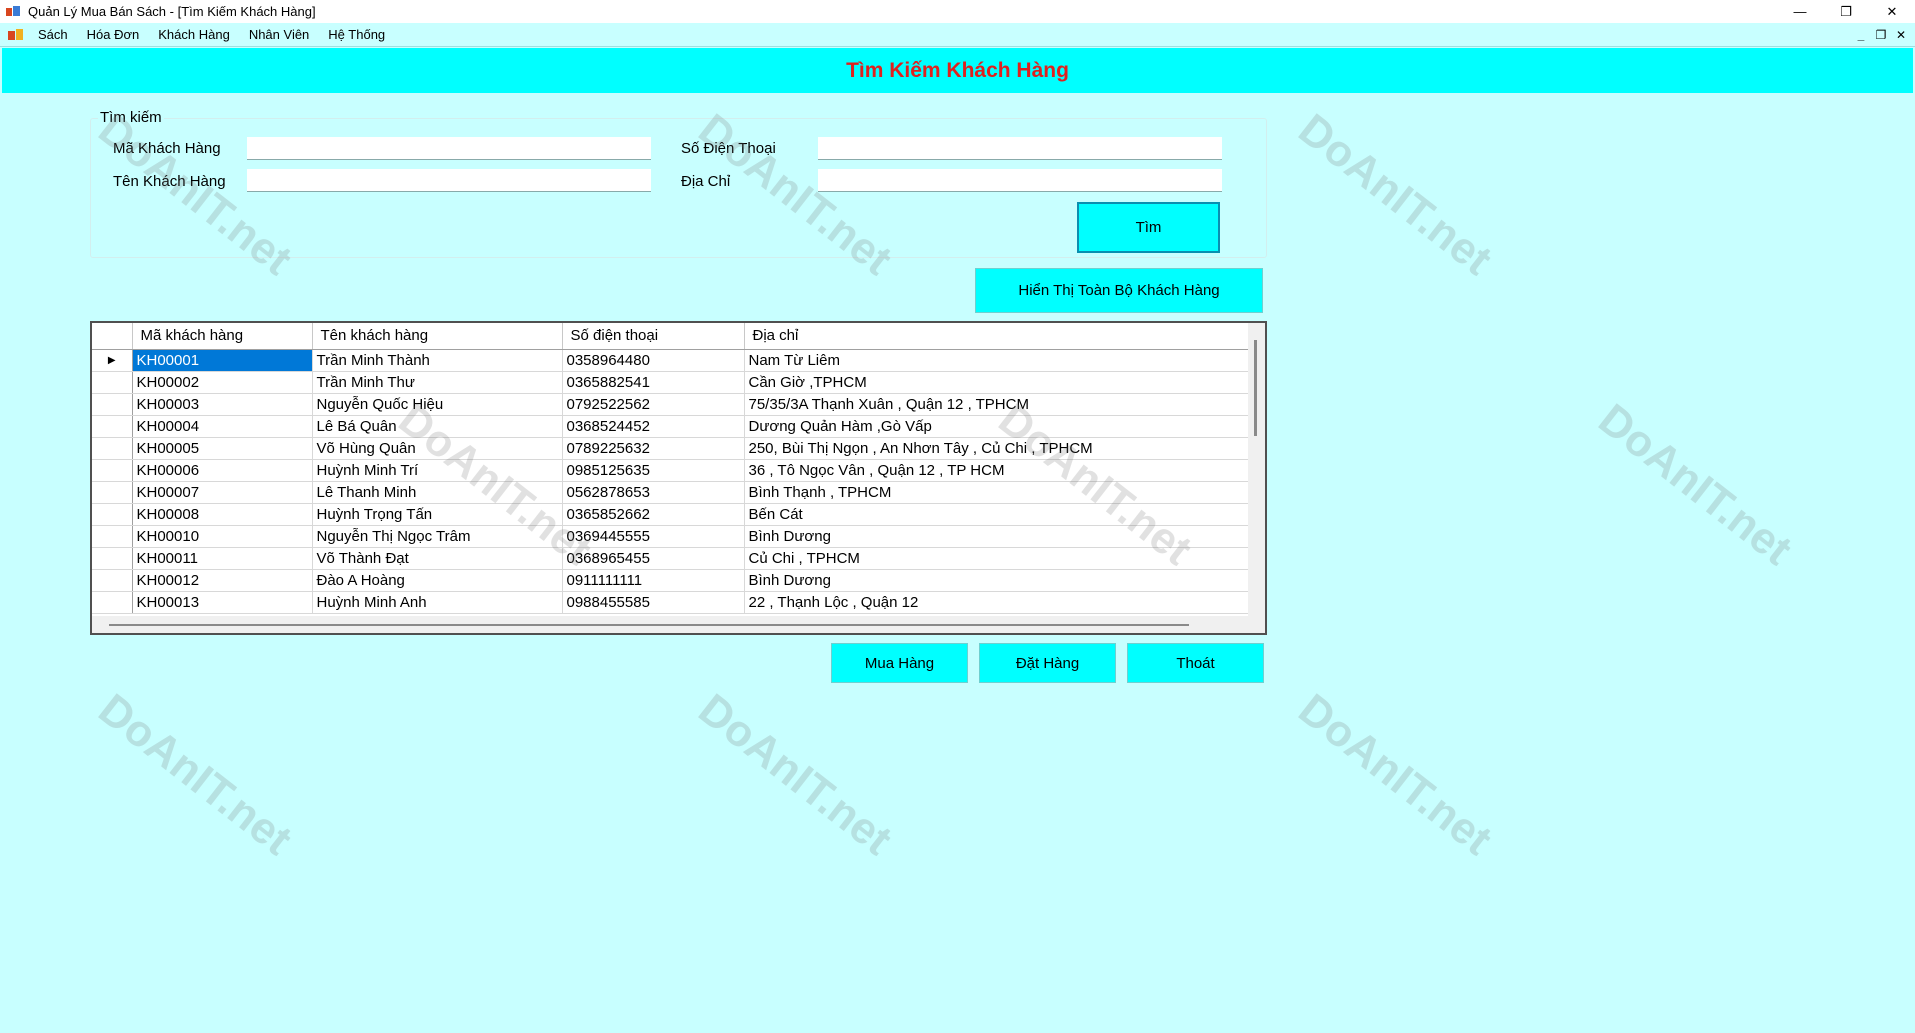 The width and height of the screenshot is (1915, 1033). What do you see at coordinates (437, 602) in the screenshot?
I see `cell-ten-kh: Huỳnh Minh Anh` at bounding box center [437, 602].